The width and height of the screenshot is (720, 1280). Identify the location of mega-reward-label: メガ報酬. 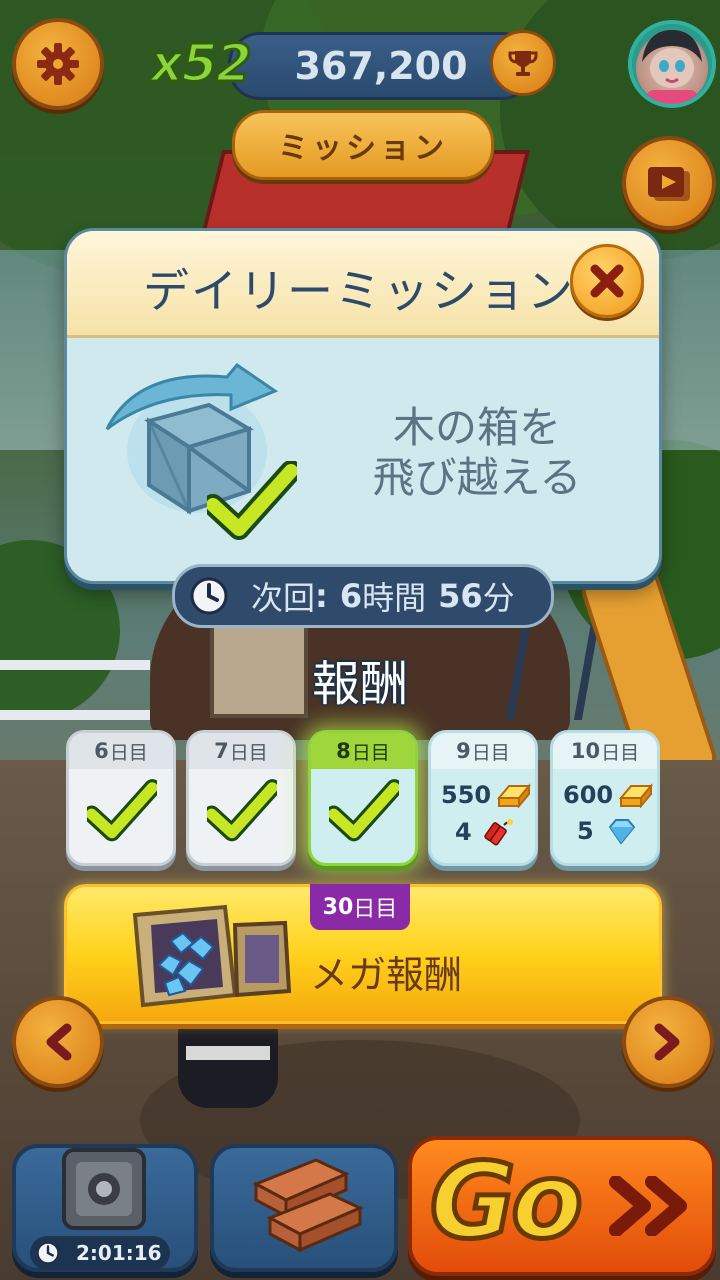
(386, 975).